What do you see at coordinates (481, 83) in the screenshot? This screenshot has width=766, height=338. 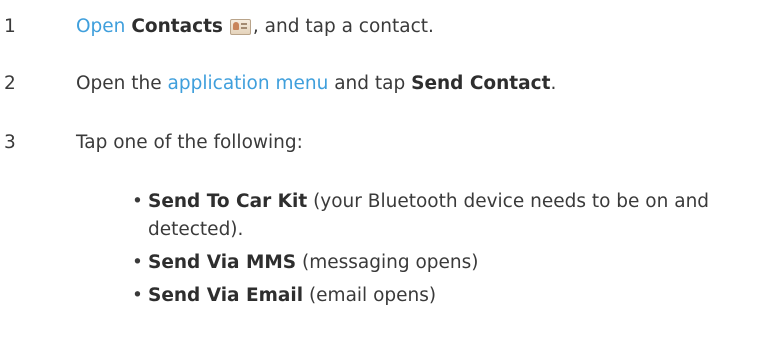 I see `send-contact-label: Send Contact` at bounding box center [481, 83].